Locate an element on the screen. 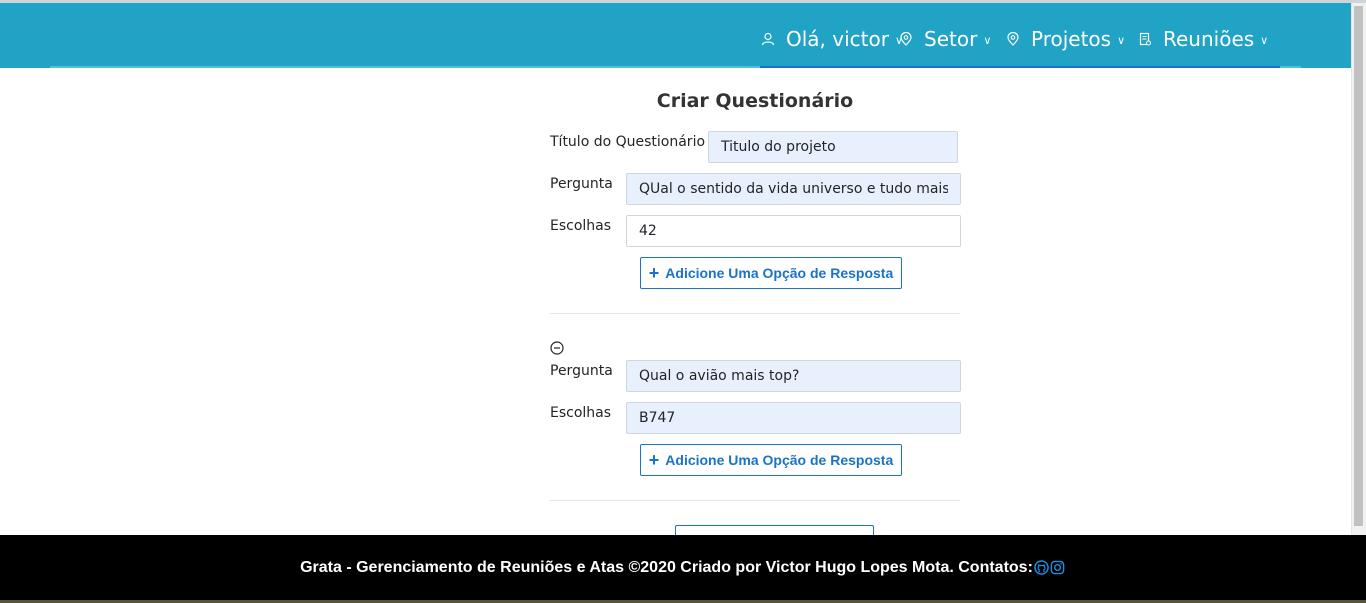 The width and height of the screenshot is (1366, 603). nav-projetos-menu: Projetos ∨ is located at coordinates (1065, 39).